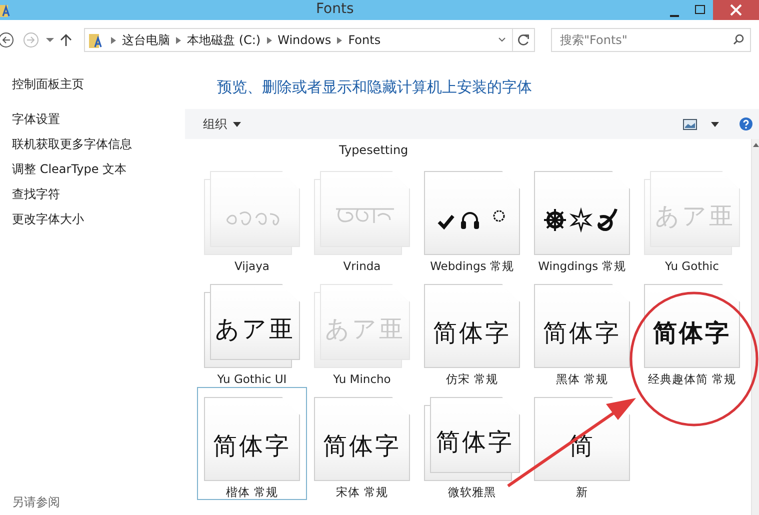  What do you see at coordinates (252, 379) in the screenshot?
I see `font-name: Yu Gothic UI` at bounding box center [252, 379].